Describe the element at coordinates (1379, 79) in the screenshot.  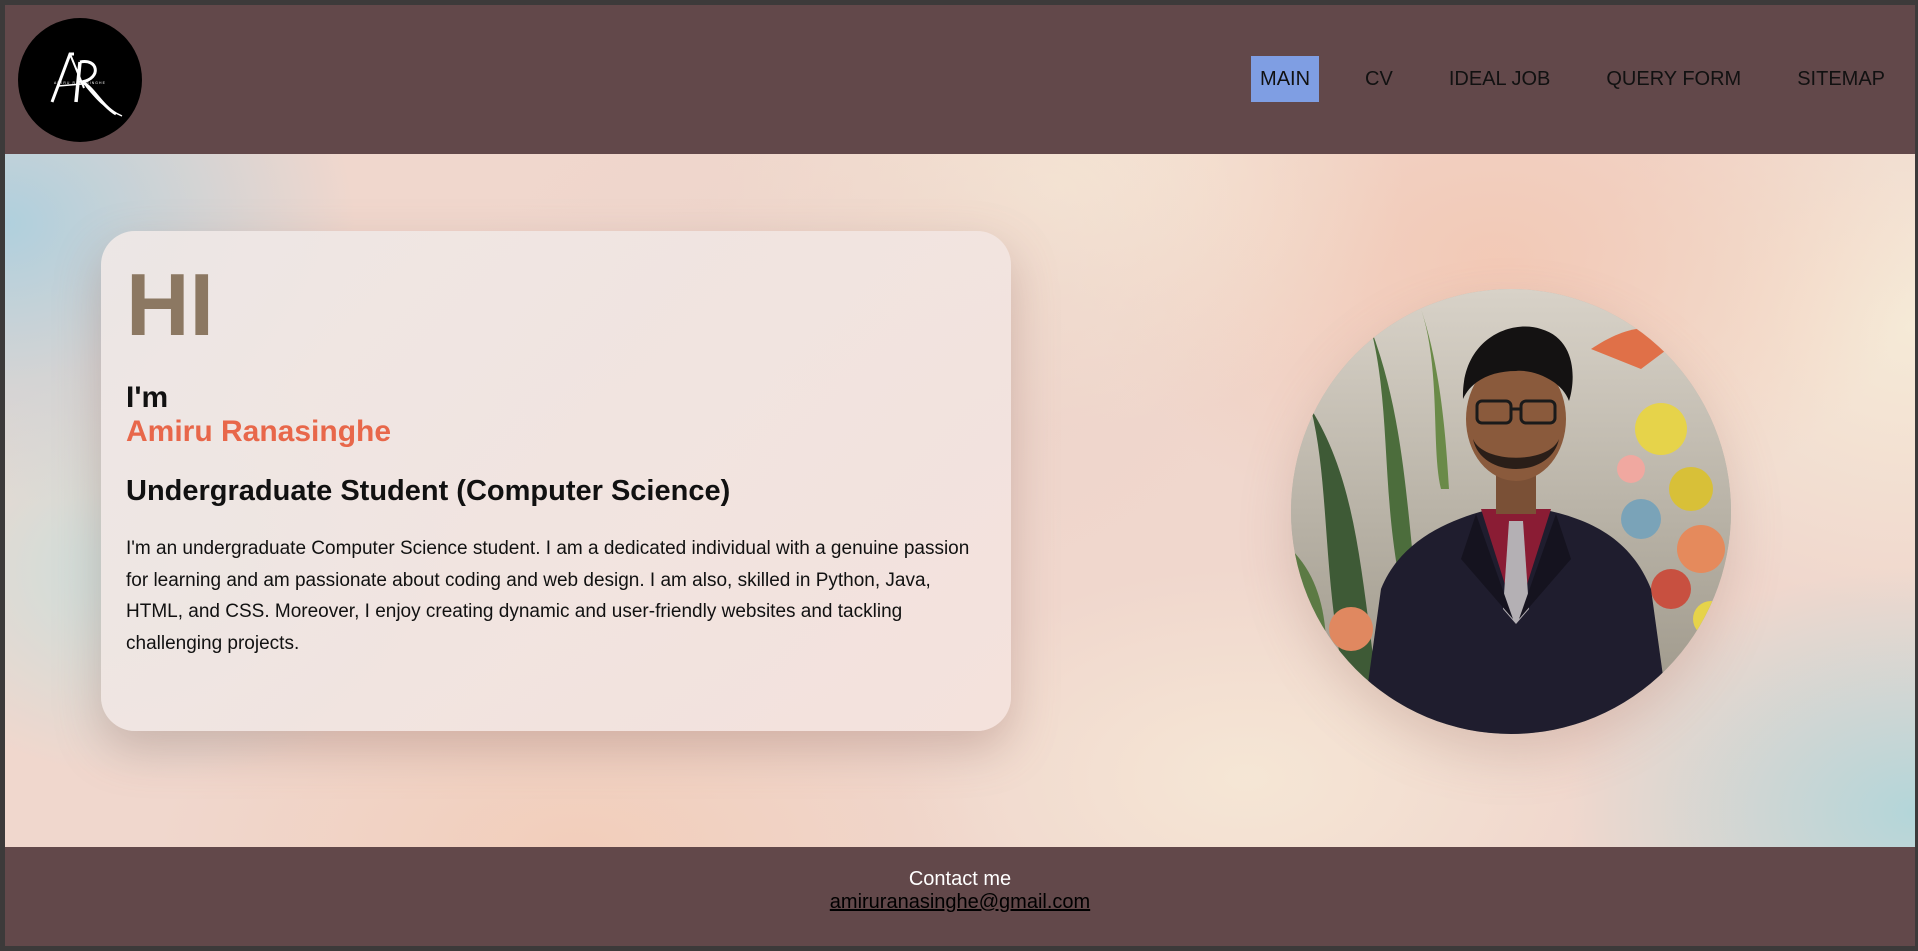
I see `nav-cv: CV` at that location.